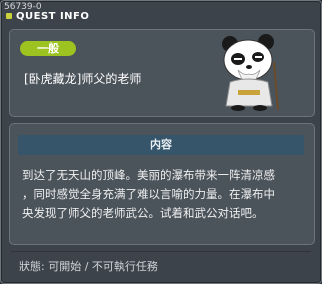 This screenshot has height=284, width=322. Describe the element at coordinates (161, 13) in the screenshot. I see `title-bar: 56739-0 QUEST INFO` at that location.